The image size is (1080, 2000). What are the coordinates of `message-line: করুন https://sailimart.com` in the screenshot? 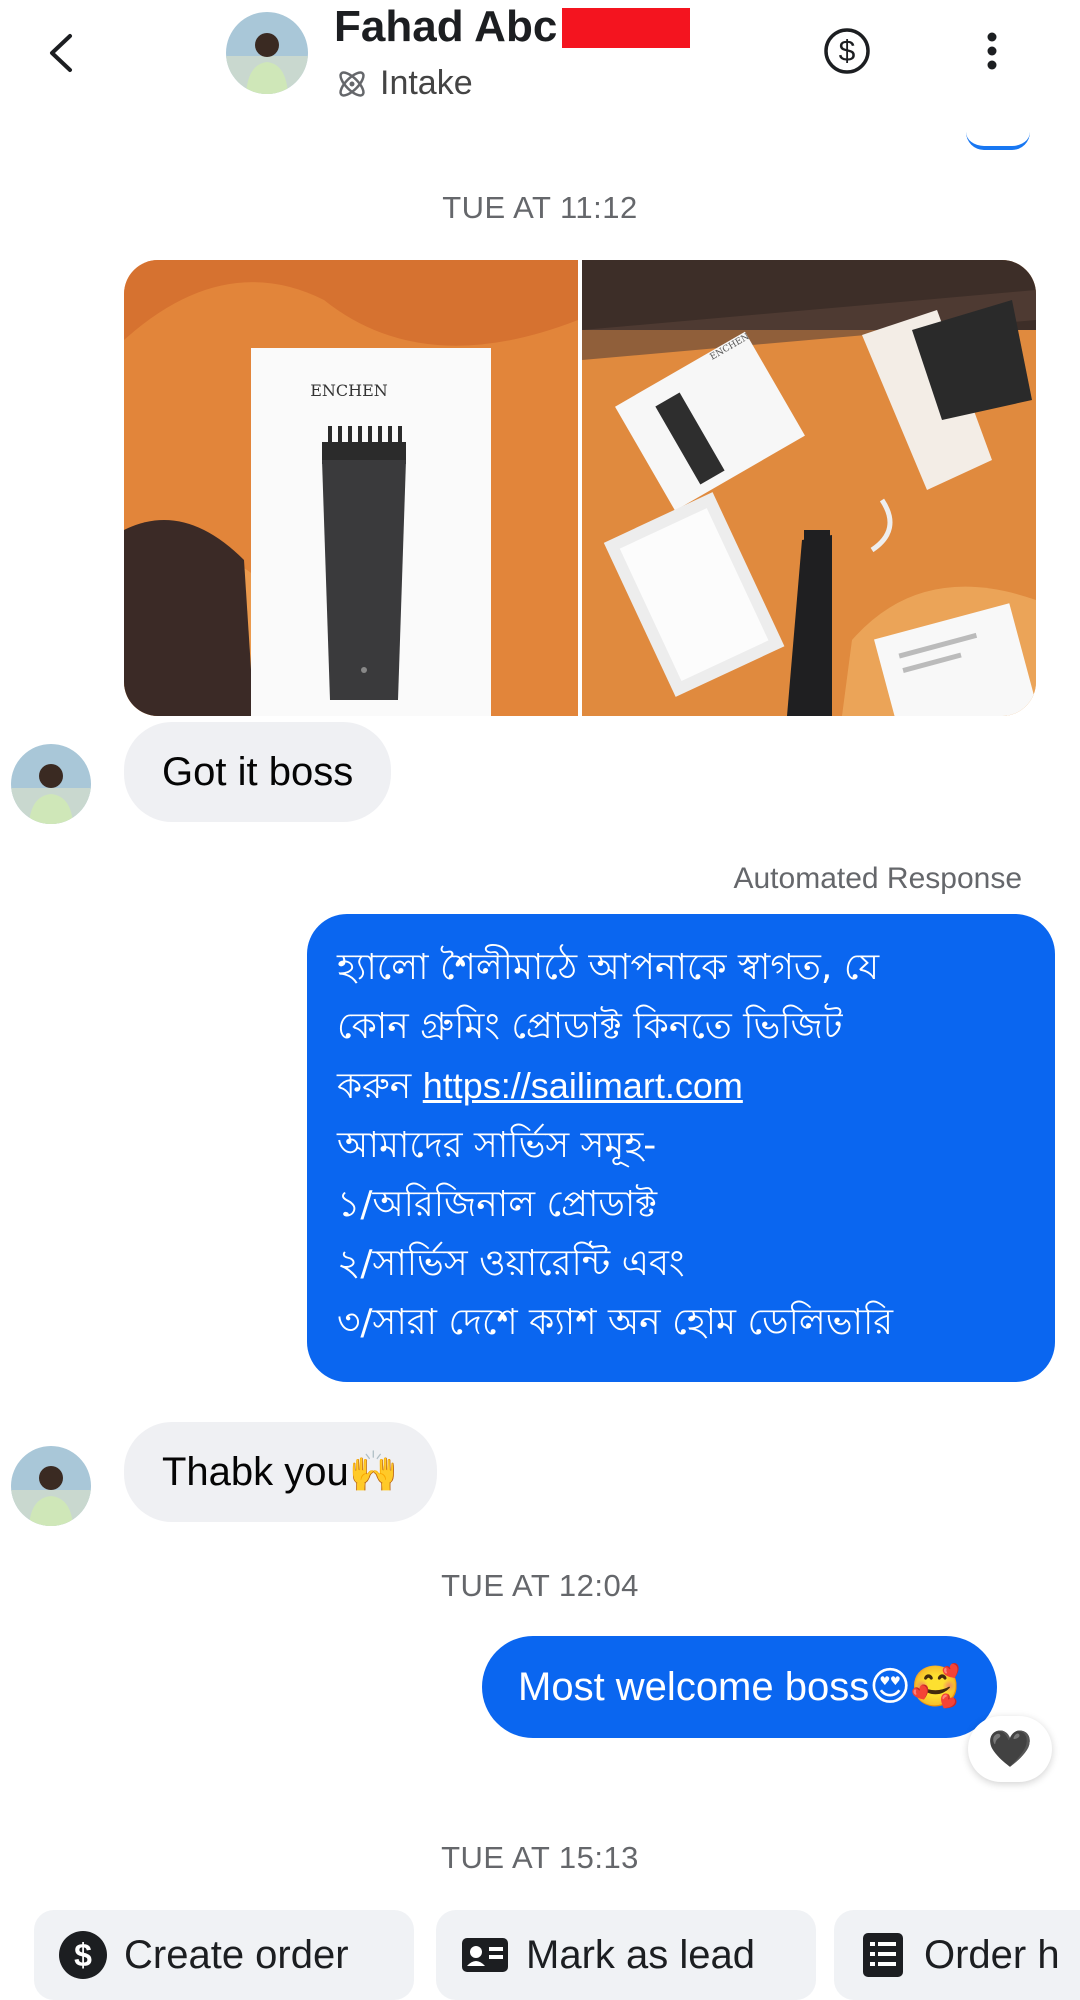 It's located at (681, 1086).